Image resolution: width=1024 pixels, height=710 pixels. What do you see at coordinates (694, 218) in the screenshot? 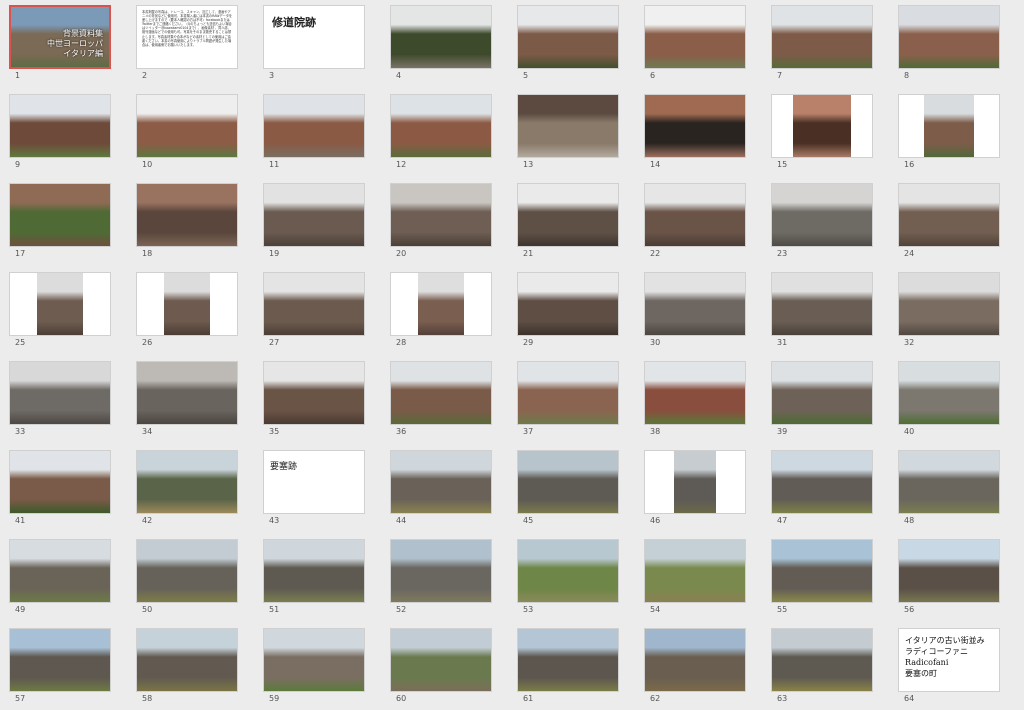
I see `slide-thumbnail: 22` at bounding box center [694, 218].